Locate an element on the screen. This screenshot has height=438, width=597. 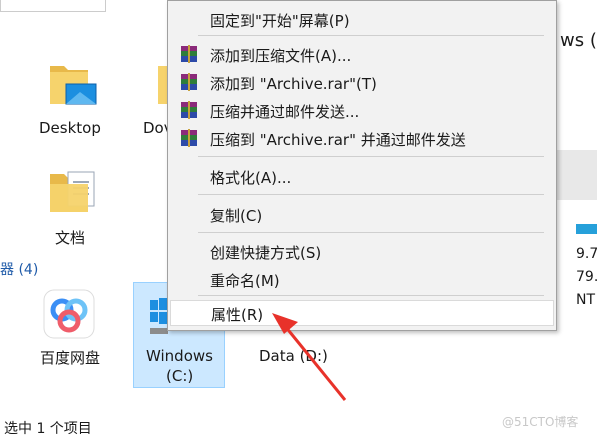
annotation-arrow is located at coordinates (309, 357).